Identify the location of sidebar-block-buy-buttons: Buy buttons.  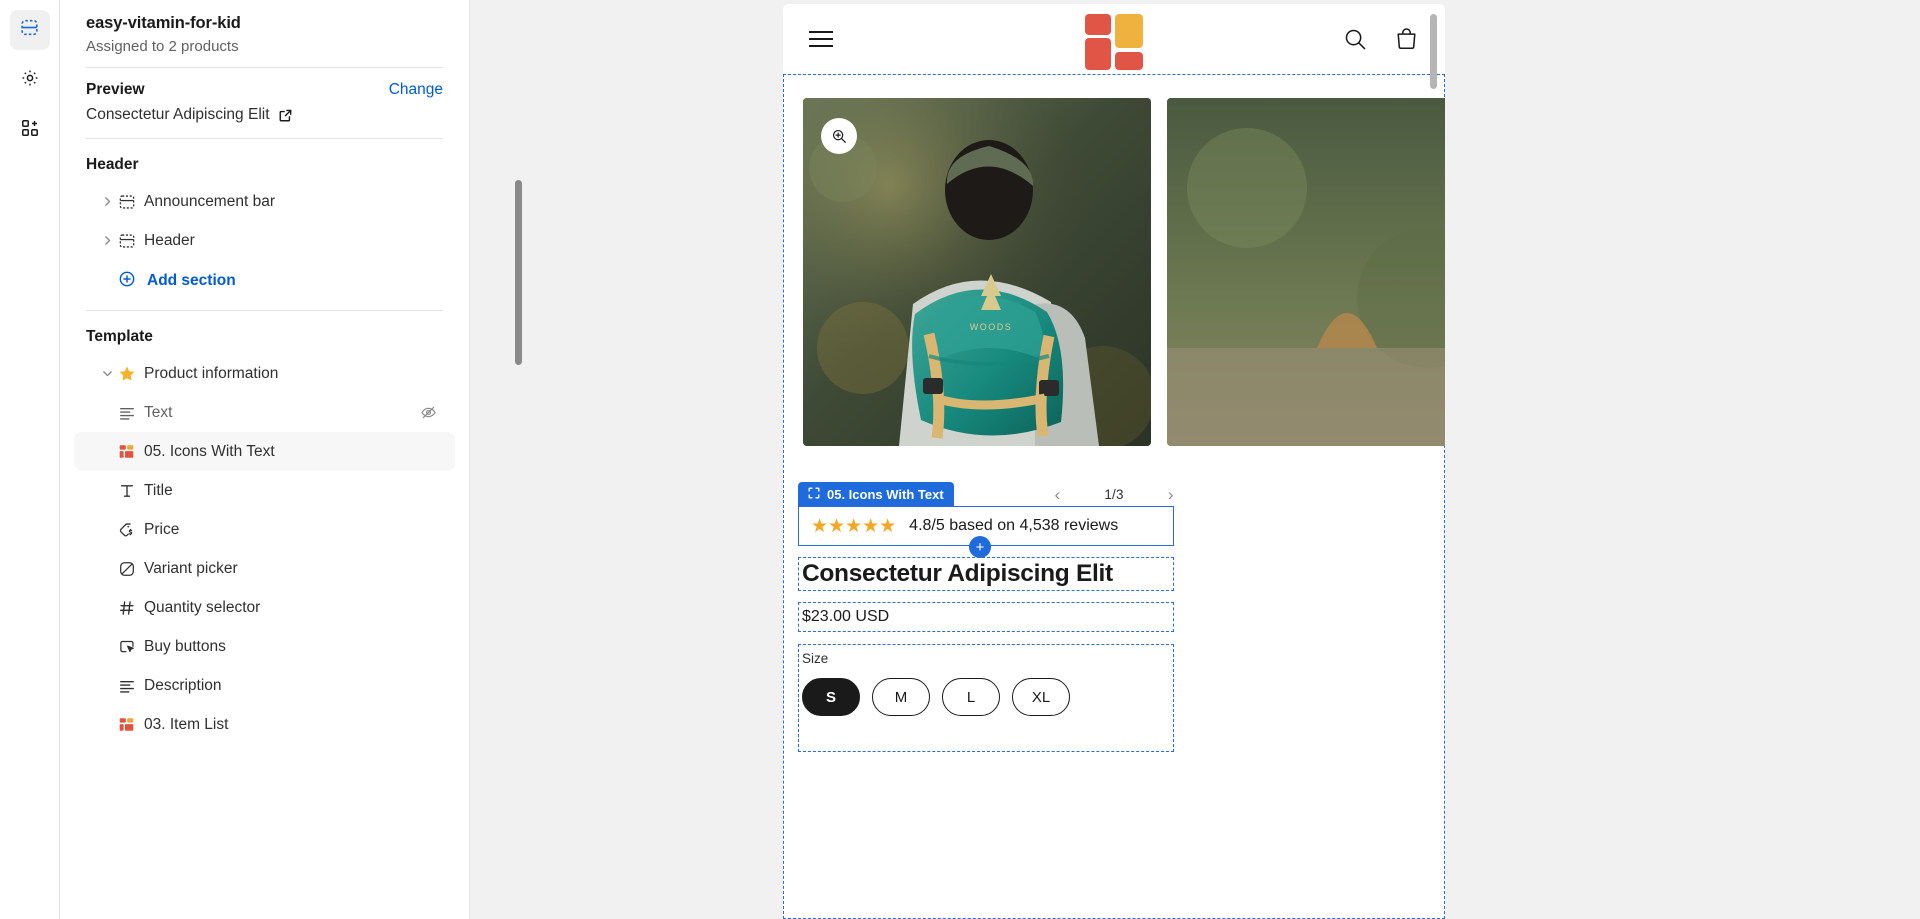
(264, 646).